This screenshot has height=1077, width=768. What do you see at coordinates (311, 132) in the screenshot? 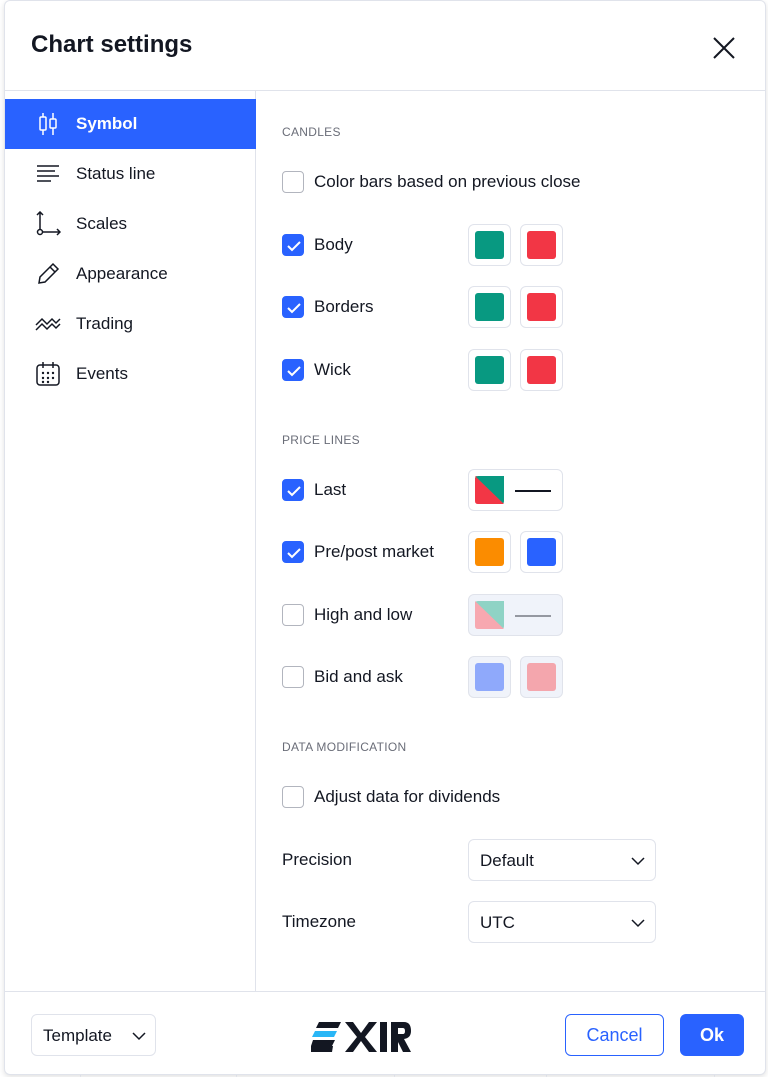
I see `section-title-candles: CANDLES` at bounding box center [311, 132].